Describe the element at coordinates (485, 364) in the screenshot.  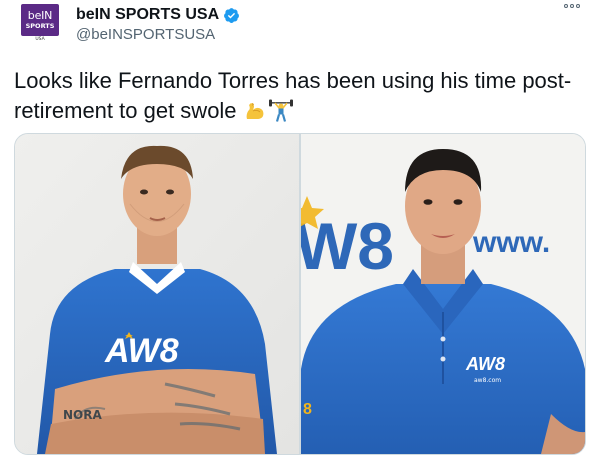
I see `polo-logo: AW8` at that location.